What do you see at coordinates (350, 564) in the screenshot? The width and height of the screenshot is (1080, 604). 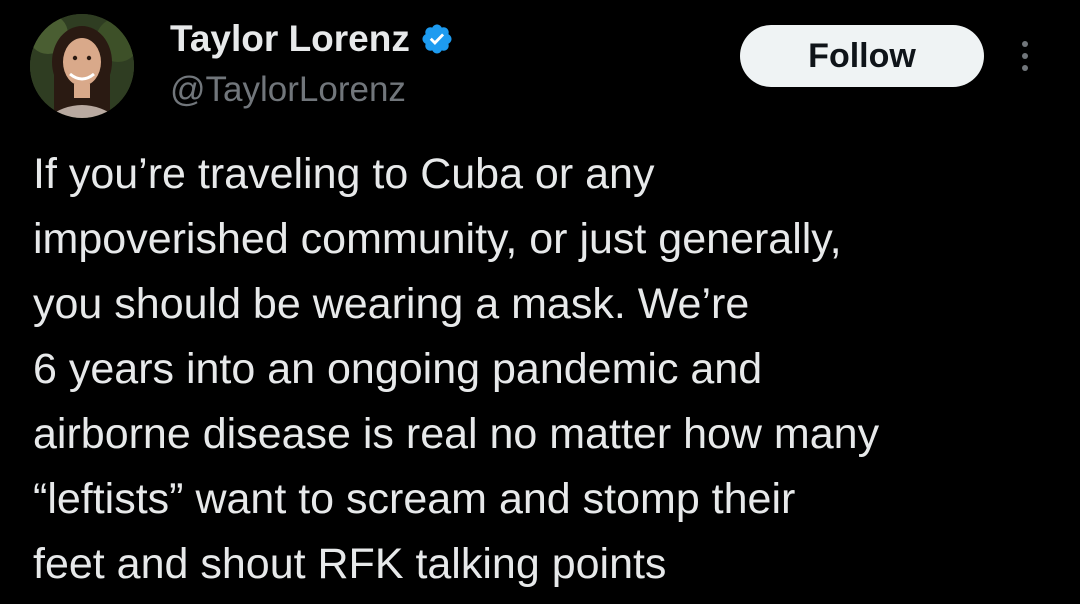 I see `tweet-text-line: feet and shout RFK talking points` at bounding box center [350, 564].